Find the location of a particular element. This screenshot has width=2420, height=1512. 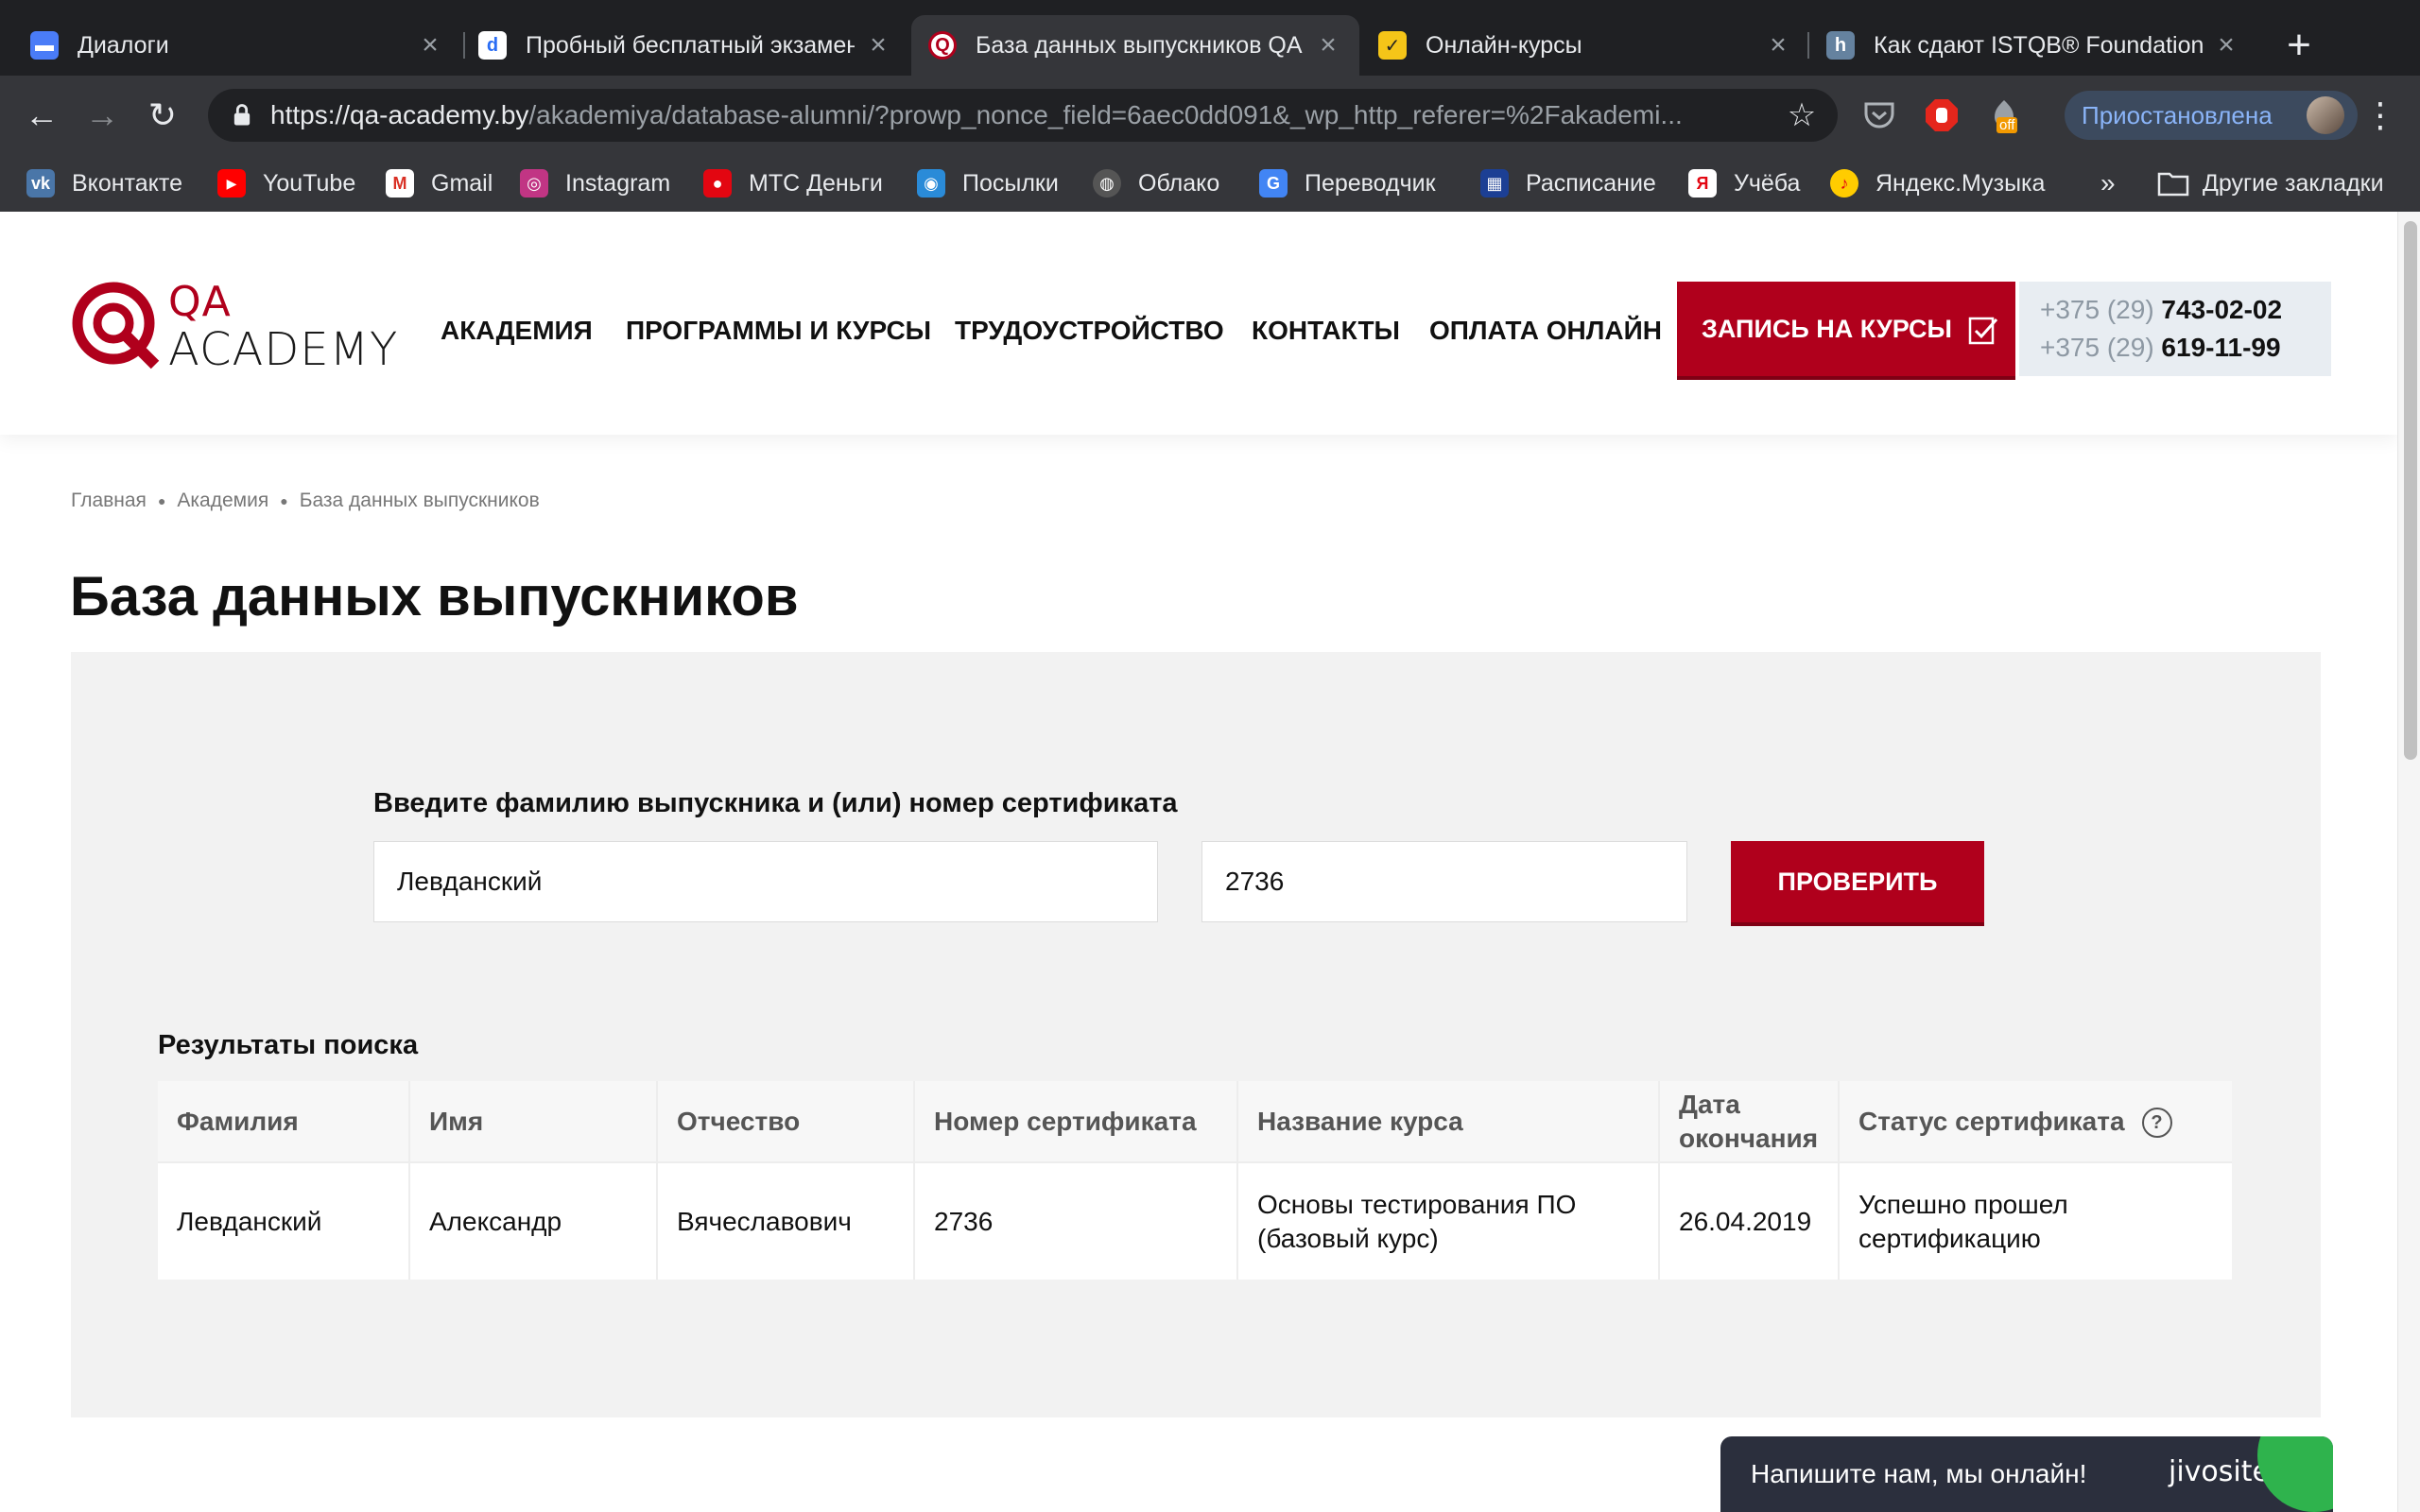

cell-patronymic: Вячеславович is located at coordinates (786, 1220).